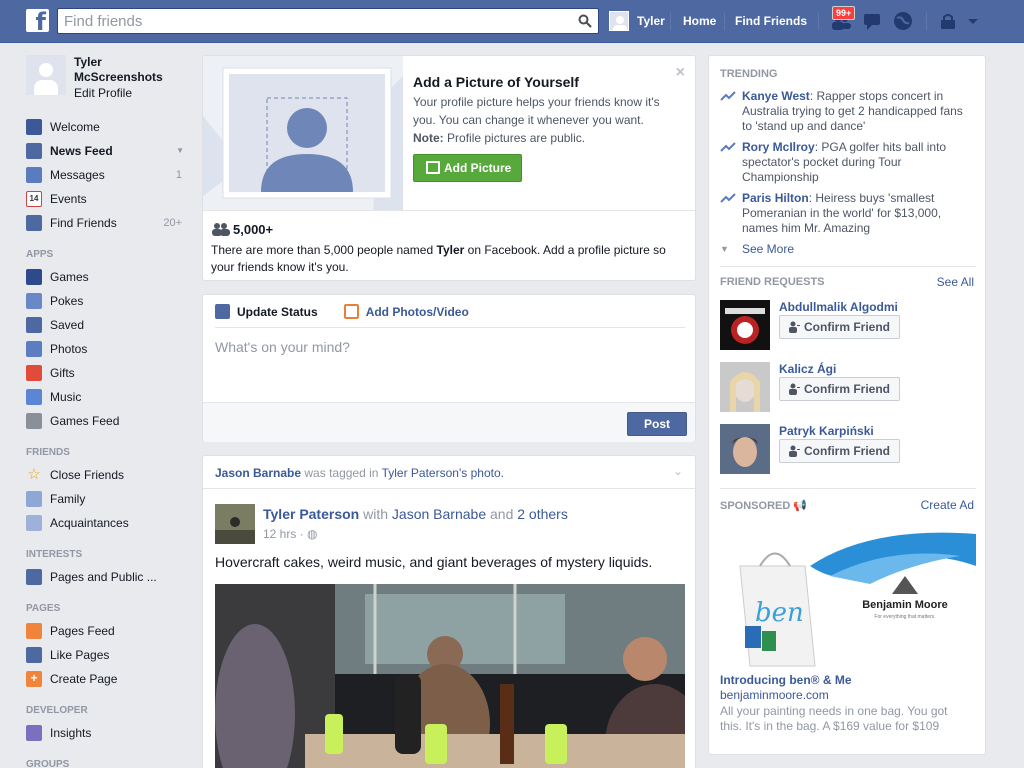 This screenshot has width=1024, height=768. I want to click on sidebar-item-photos: Photos, so click(109, 349).